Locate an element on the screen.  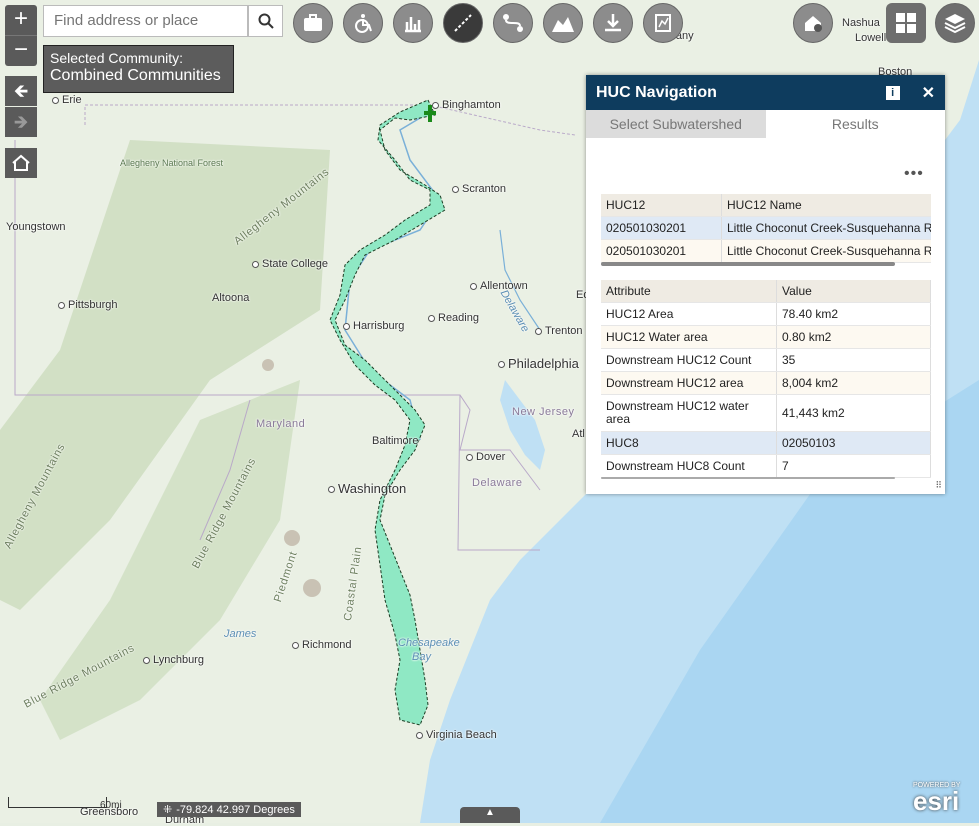
briefcase-icon is located at coordinates (313, 22).